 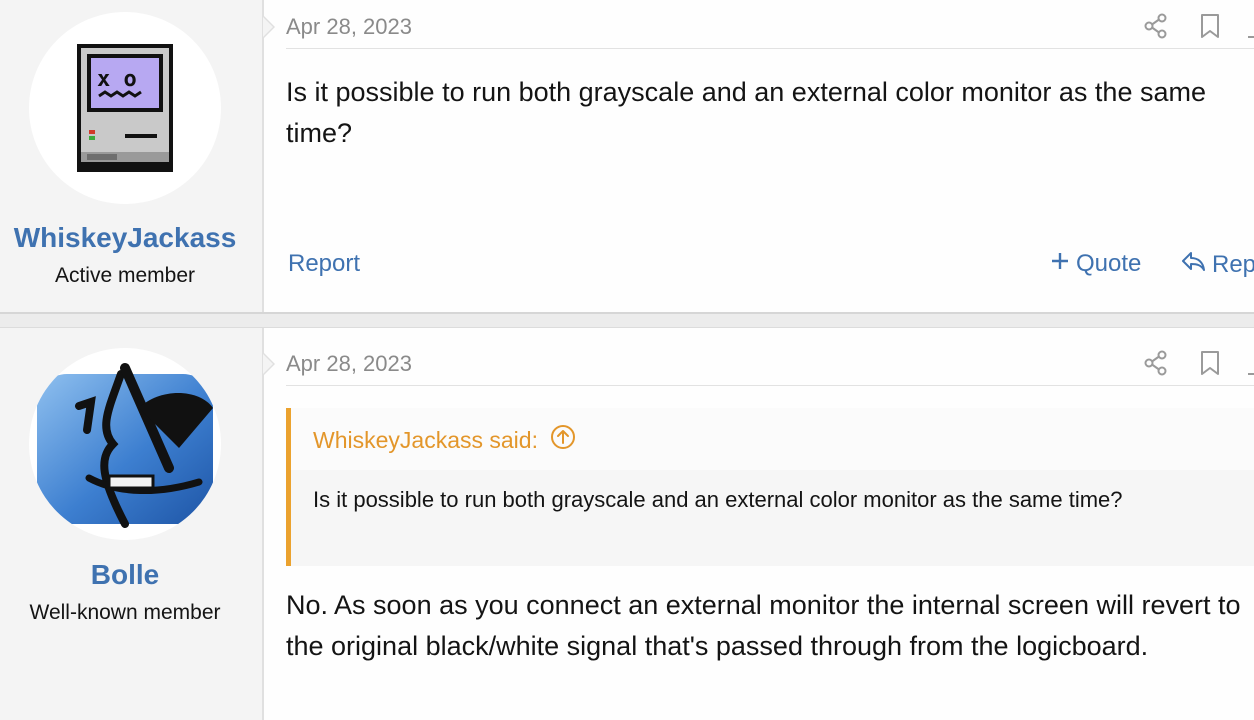 I want to click on report-link: Report, so click(x=324, y=264).